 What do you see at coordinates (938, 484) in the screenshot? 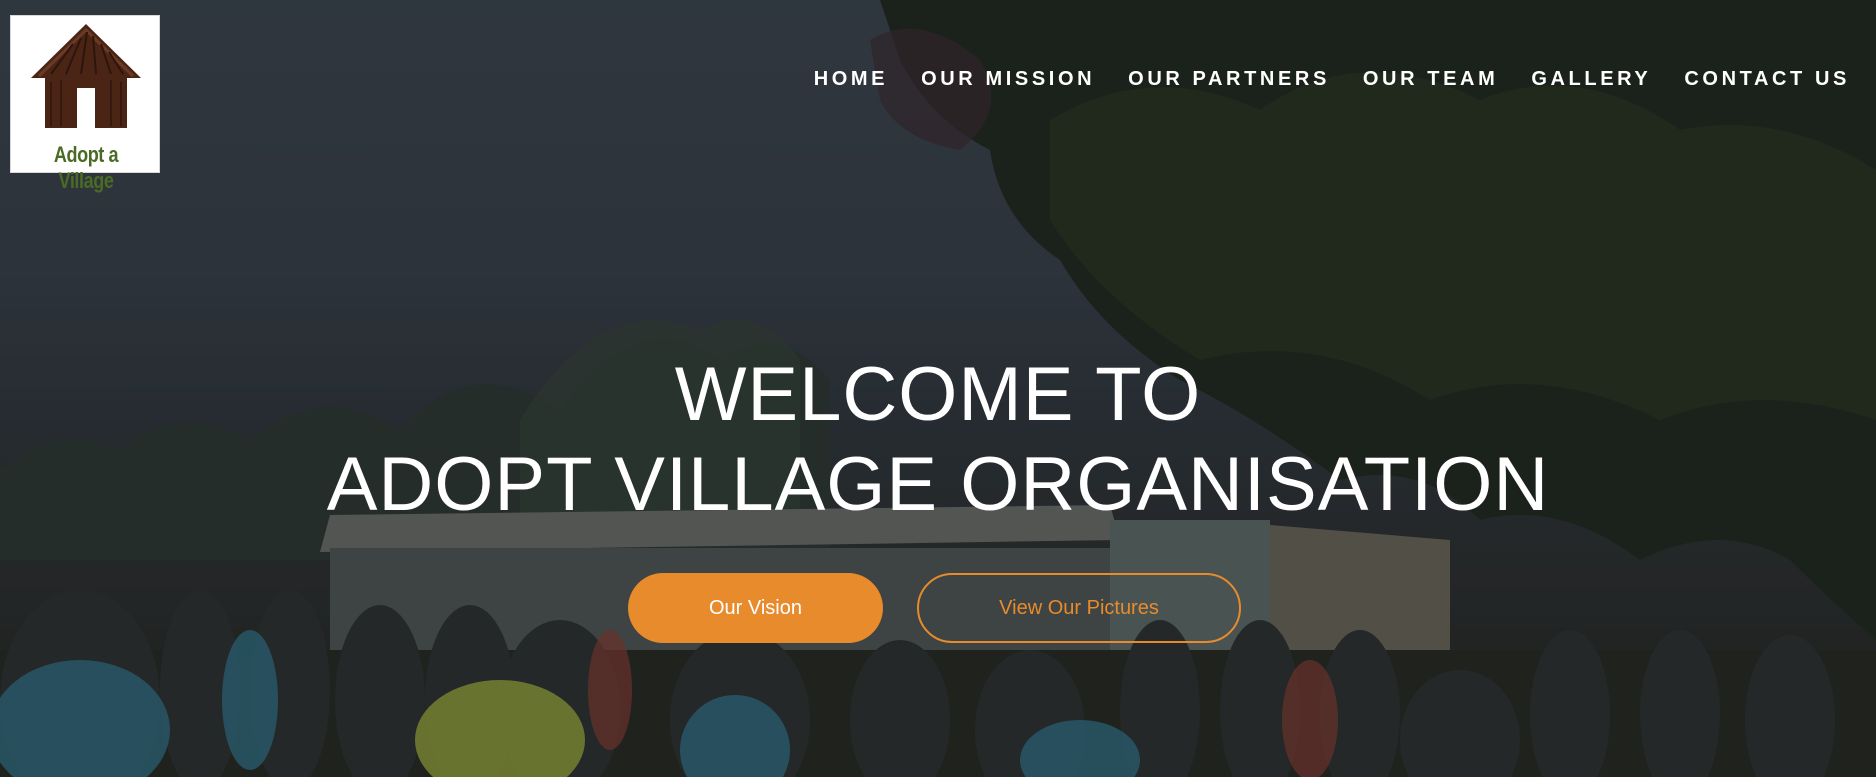
I see `hero-headline-line-2: ADOPT VILLAGE ORGANISATION` at bounding box center [938, 484].